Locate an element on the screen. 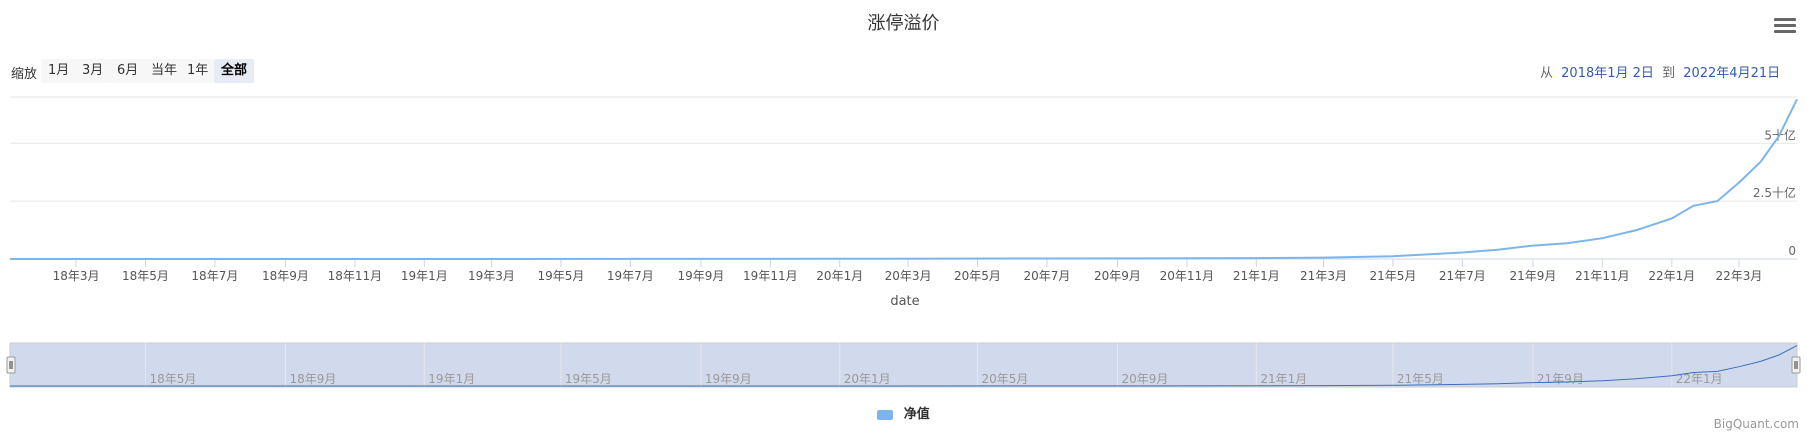 This screenshot has height=437, width=1807. x-tick-label: 18年3月 is located at coordinates (76, 276).